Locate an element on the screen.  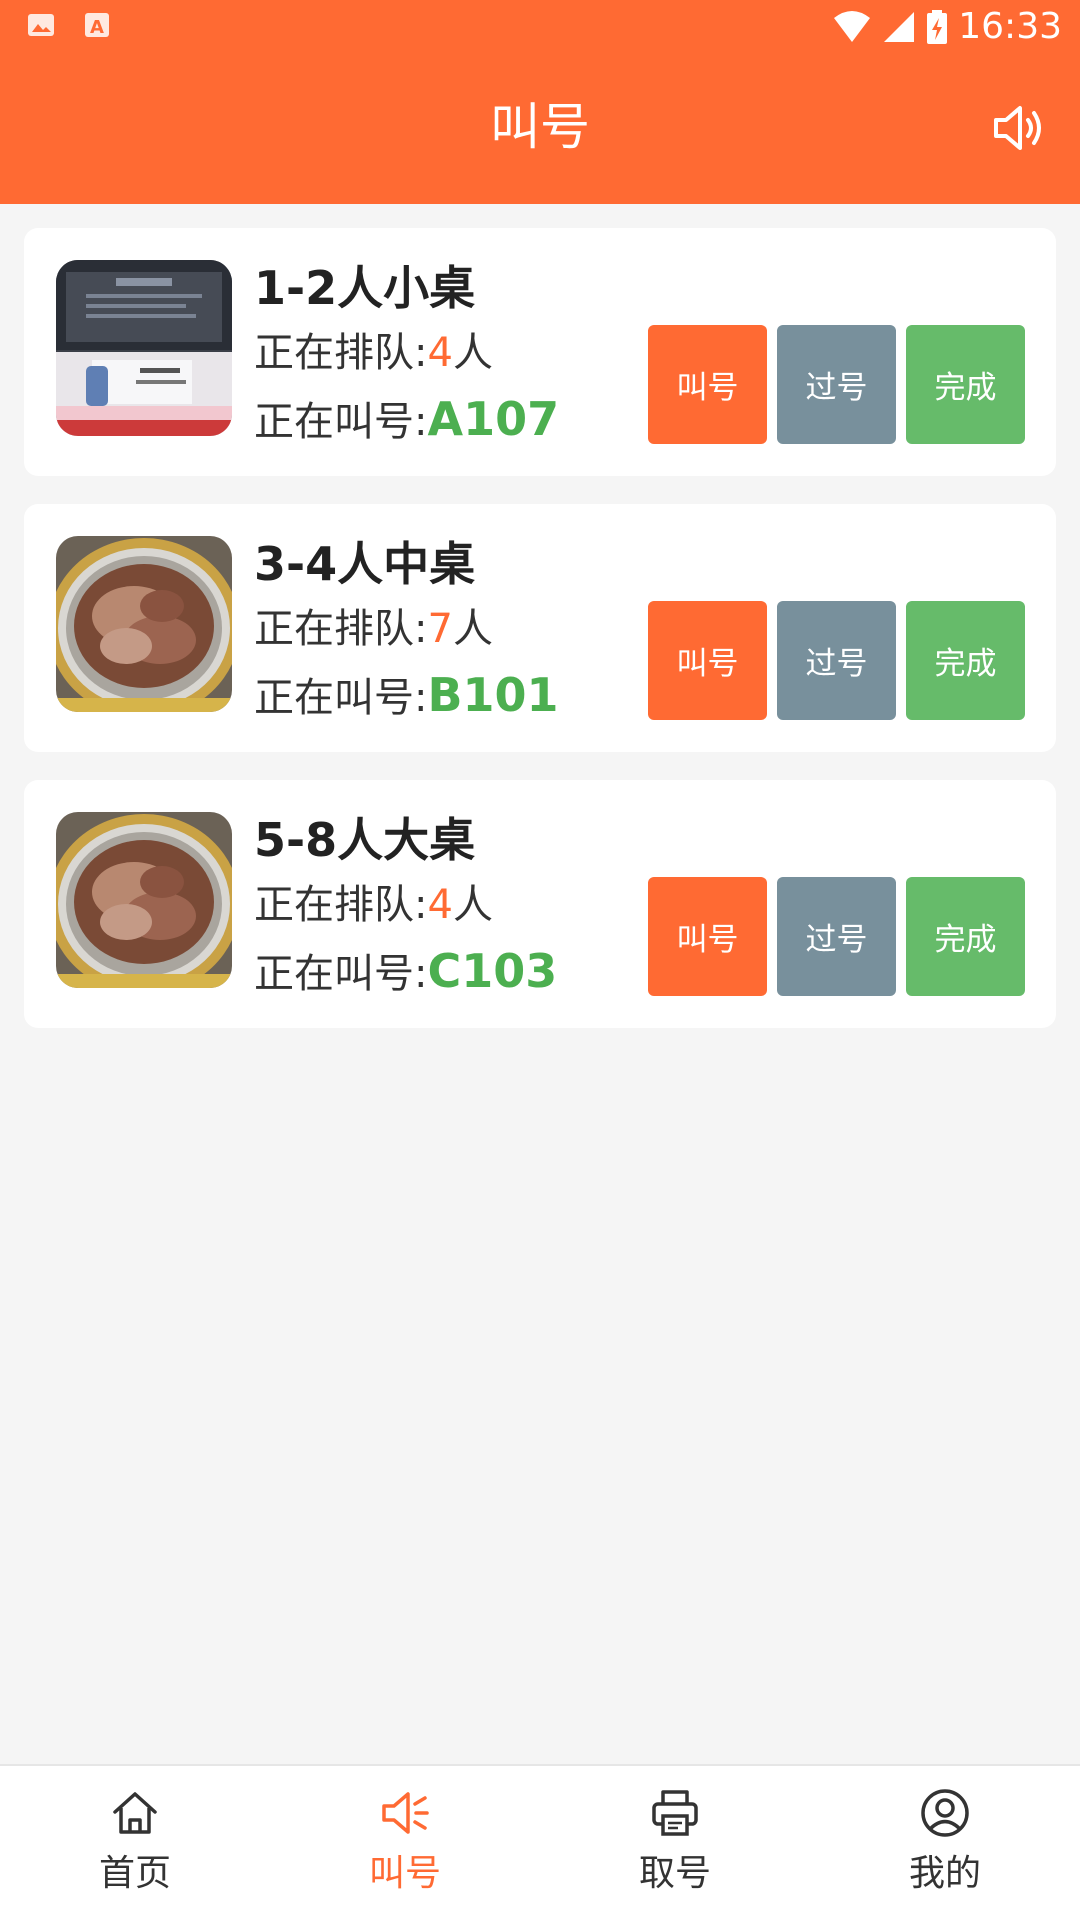
queue-card: 5-8人大桌 正在排队:4人 正在叫号:C103 叫号 过号 完成 is located at coordinates (540, 904).